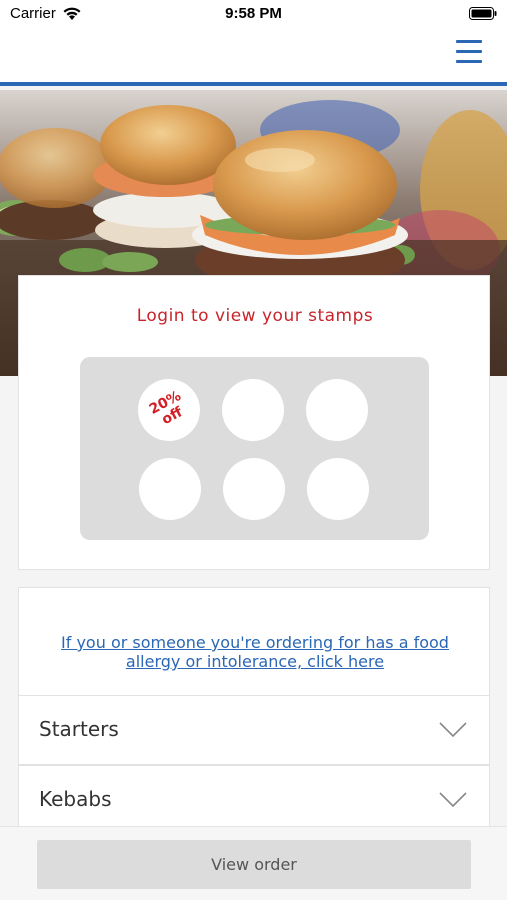  I want to click on category-label: Kebabs, so click(75, 799).